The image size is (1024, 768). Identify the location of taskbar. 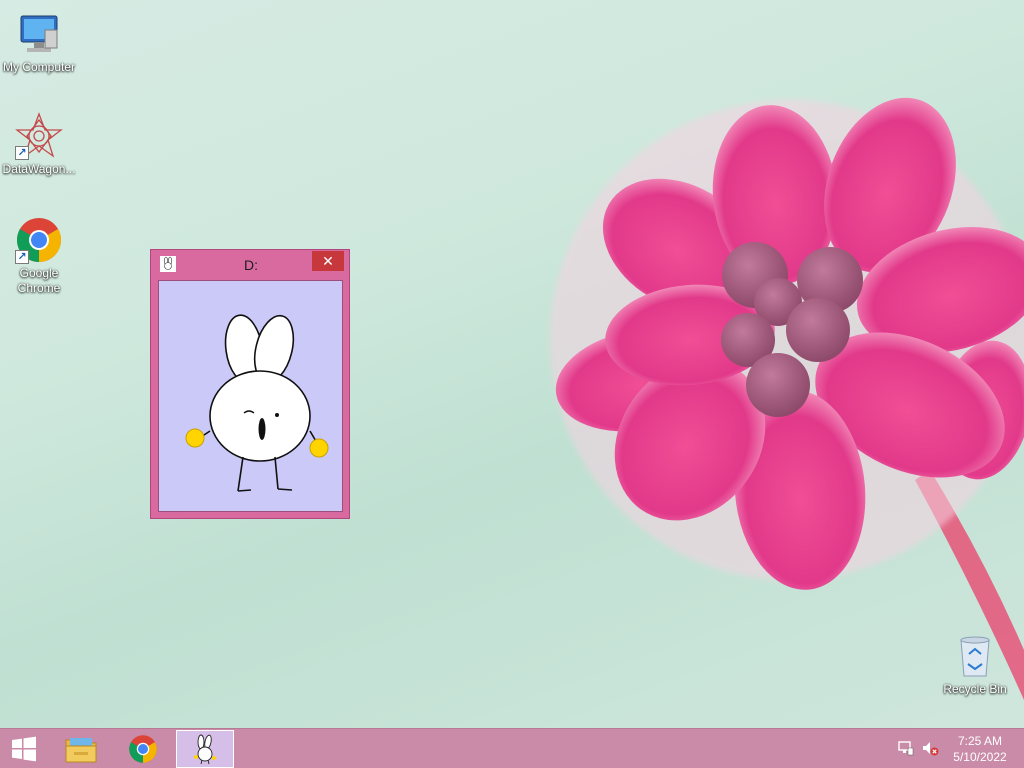
(512, 748).